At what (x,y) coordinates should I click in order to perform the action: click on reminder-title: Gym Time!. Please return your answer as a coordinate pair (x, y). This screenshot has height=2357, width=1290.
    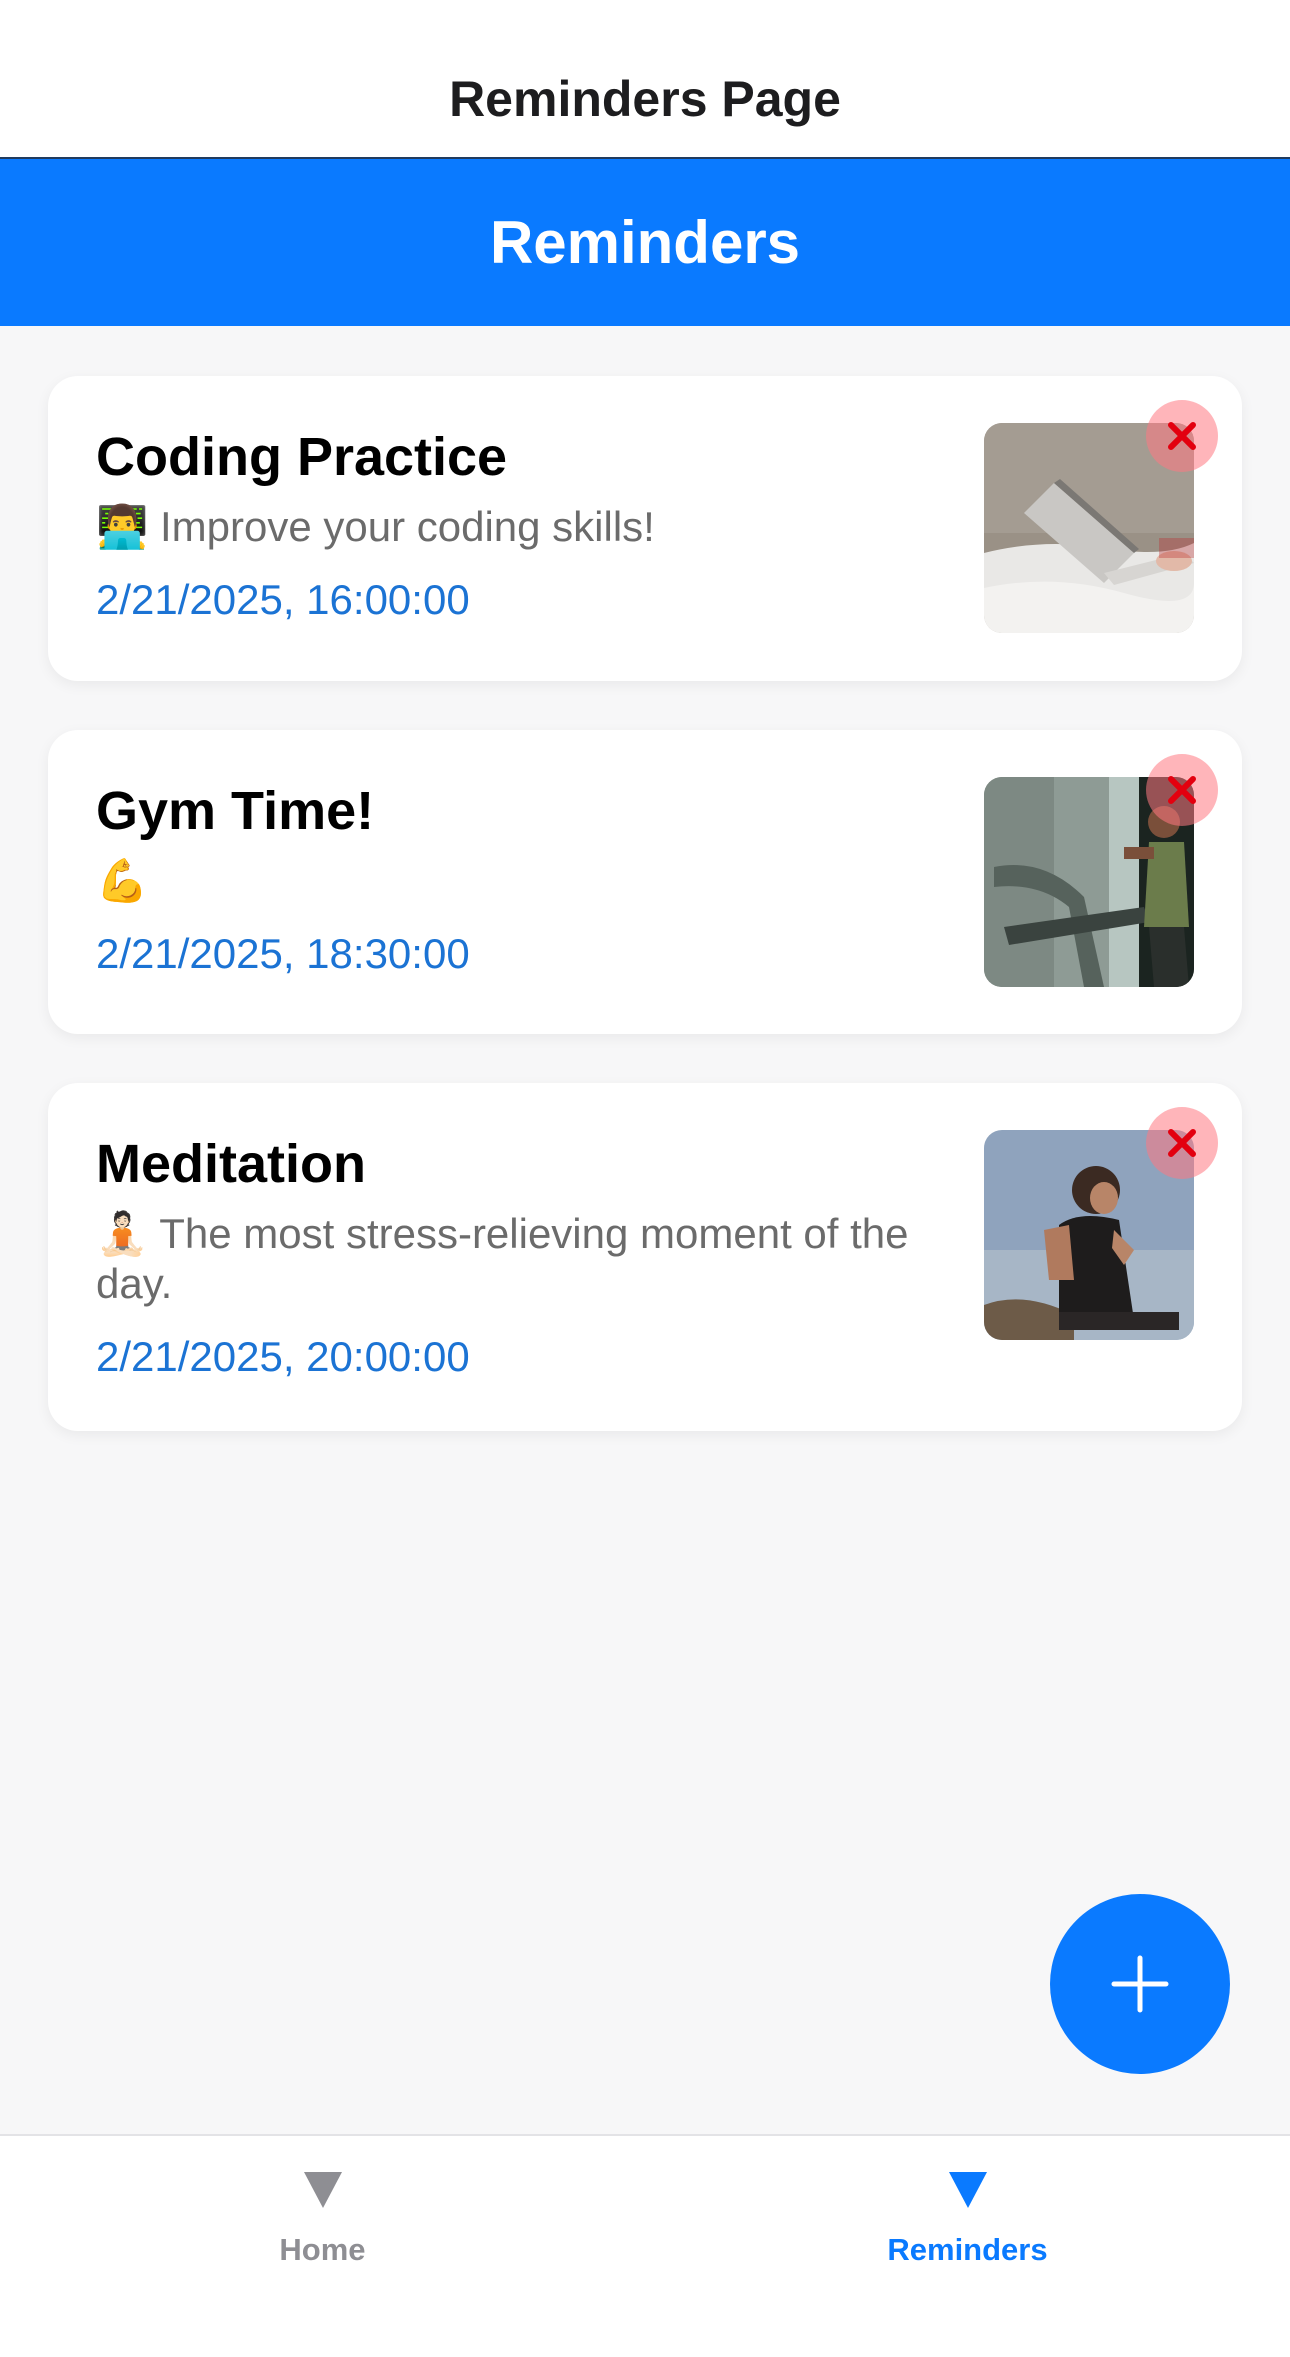
    Looking at the image, I should click on (235, 811).